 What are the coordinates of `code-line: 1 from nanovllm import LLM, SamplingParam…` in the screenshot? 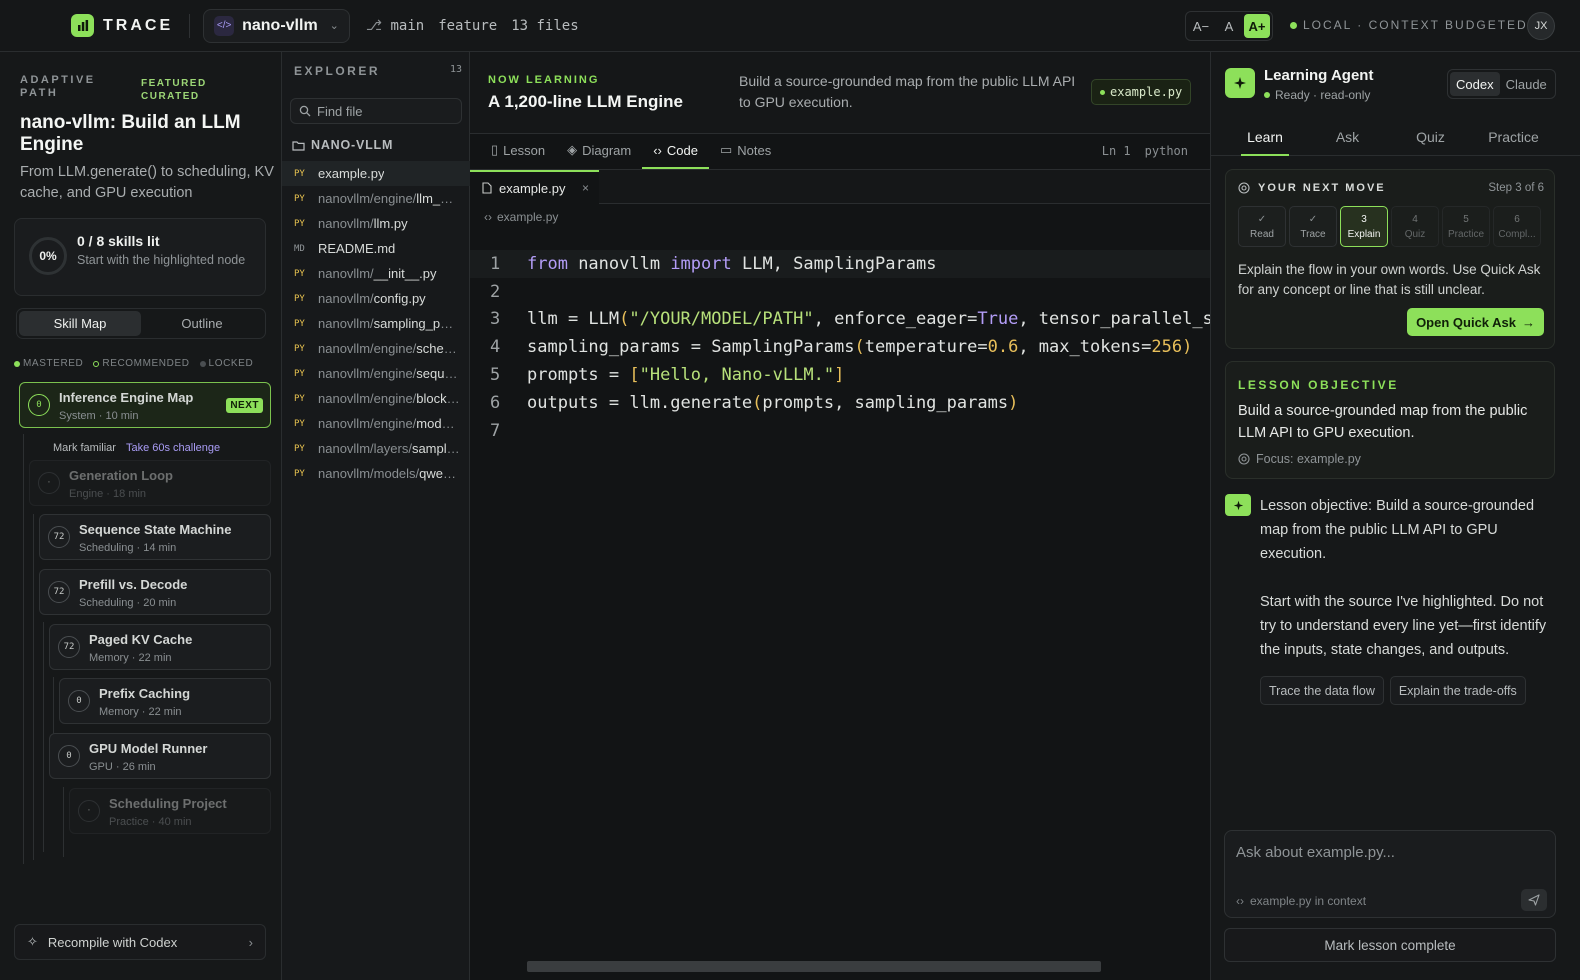 It's located at (840, 264).